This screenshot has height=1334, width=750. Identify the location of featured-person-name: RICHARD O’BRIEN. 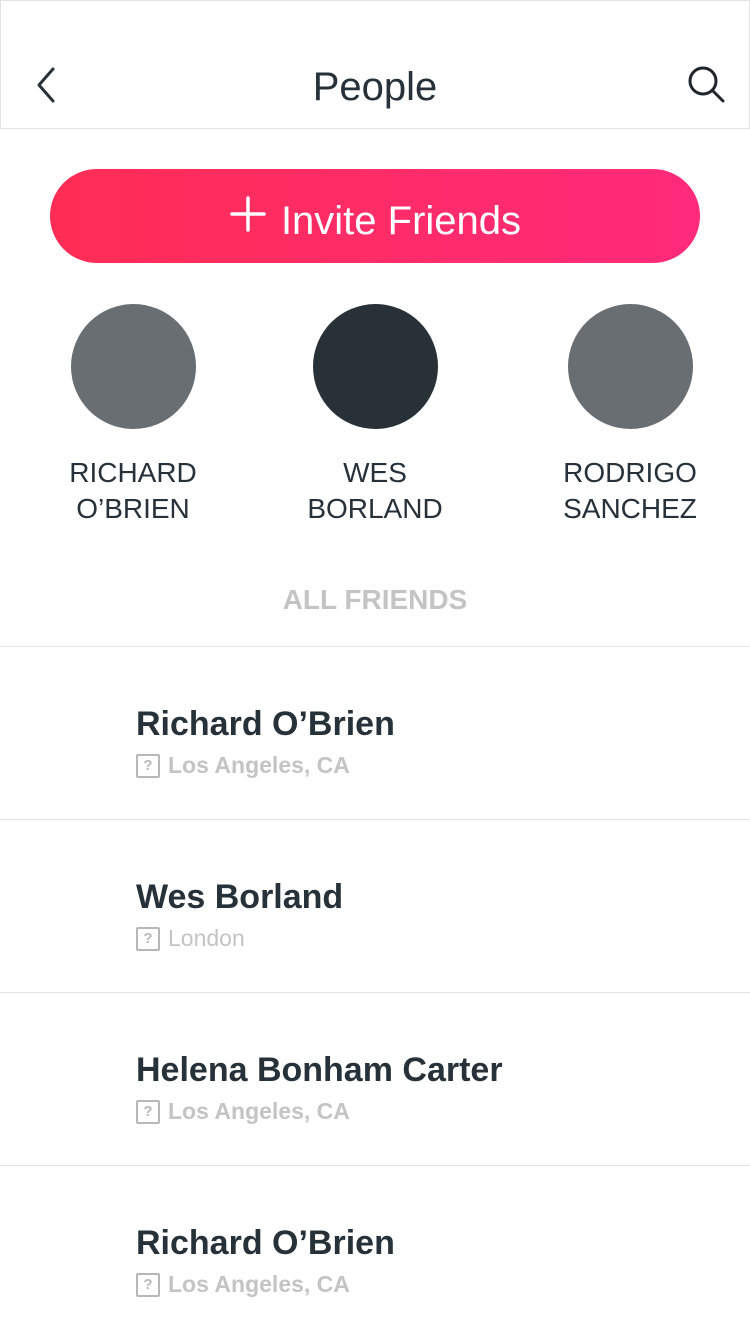
(133, 491).